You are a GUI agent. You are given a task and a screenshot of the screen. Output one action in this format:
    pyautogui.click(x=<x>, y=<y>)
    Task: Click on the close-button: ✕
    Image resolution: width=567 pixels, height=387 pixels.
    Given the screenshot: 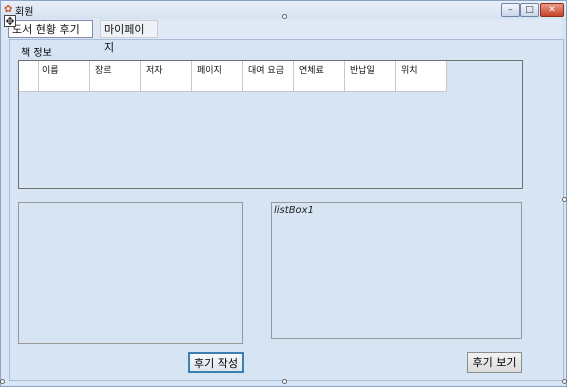 What is the action you would take?
    pyautogui.click(x=552, y=10)
    